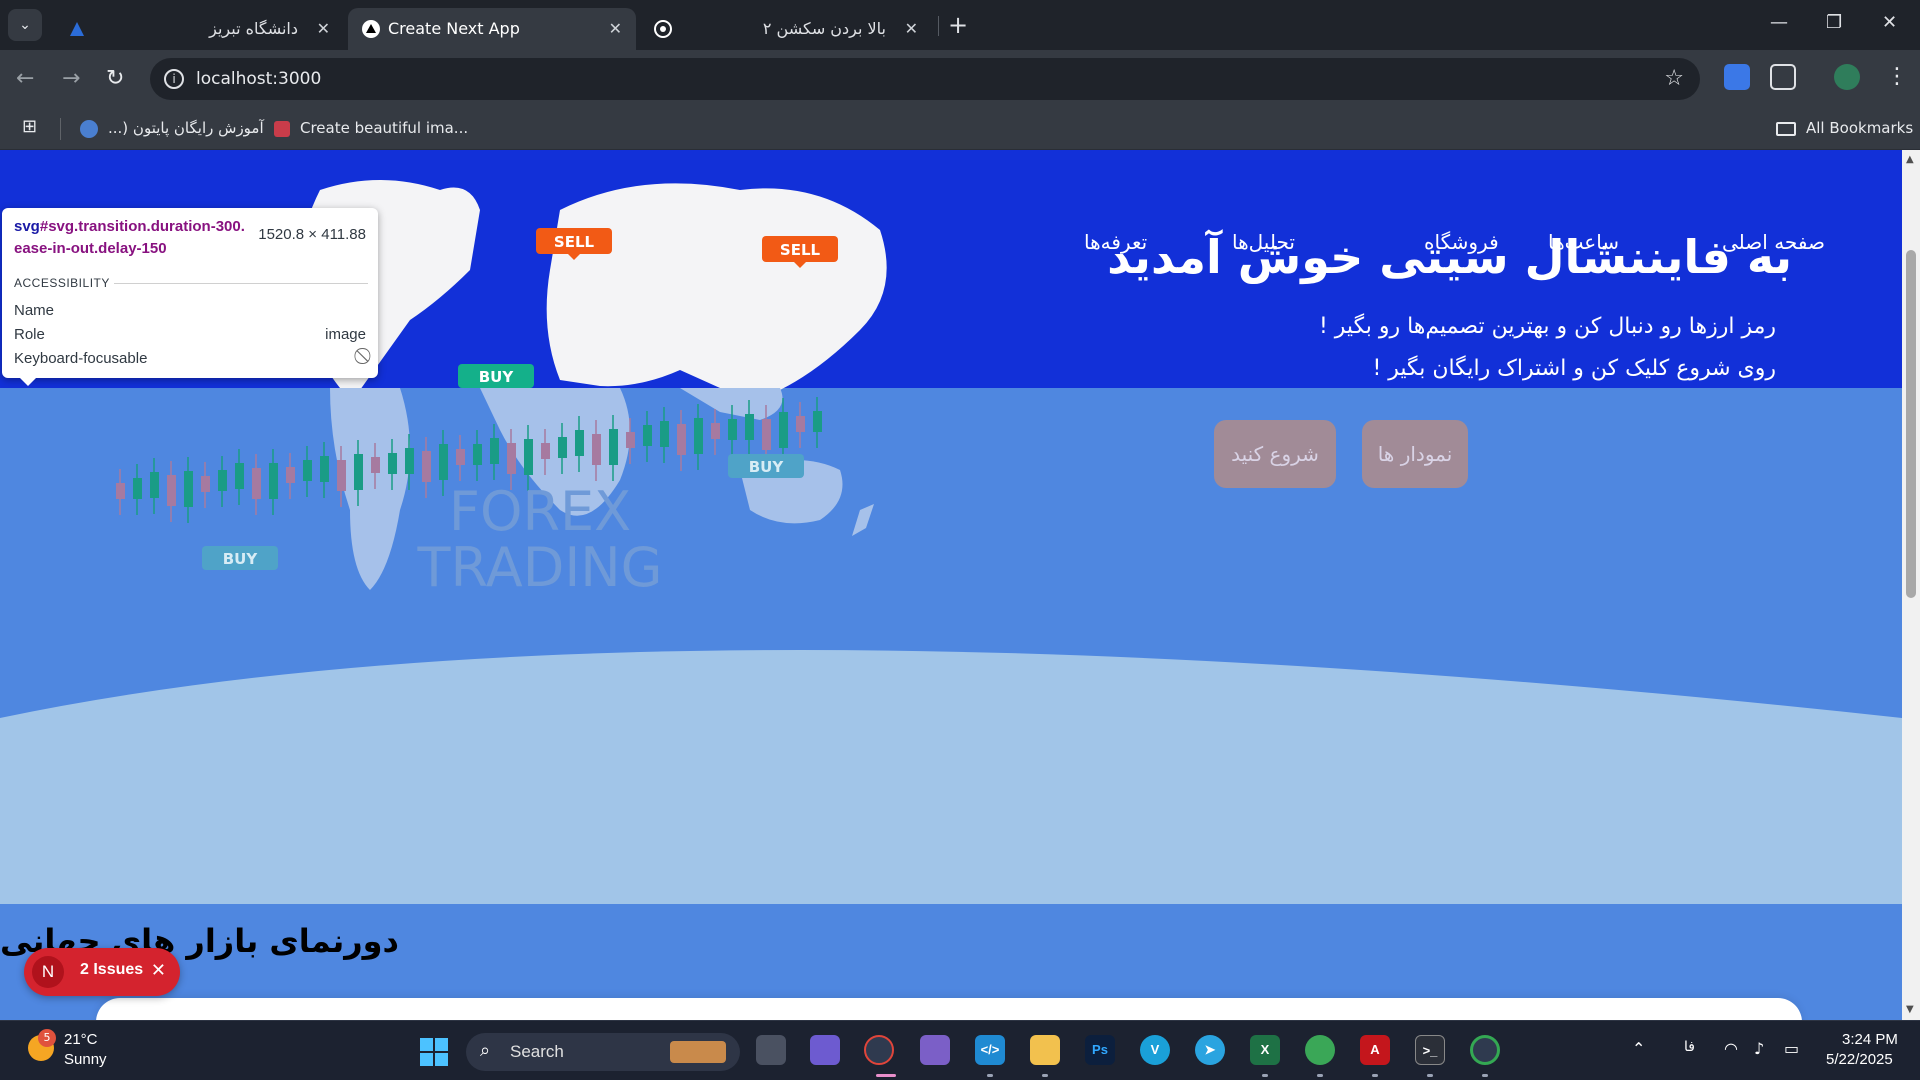 The image size is (1920, 1080). Describe the element at coordinates (34, 310) in the screenshot. I see `tooltip-key-name: Name` at that location.